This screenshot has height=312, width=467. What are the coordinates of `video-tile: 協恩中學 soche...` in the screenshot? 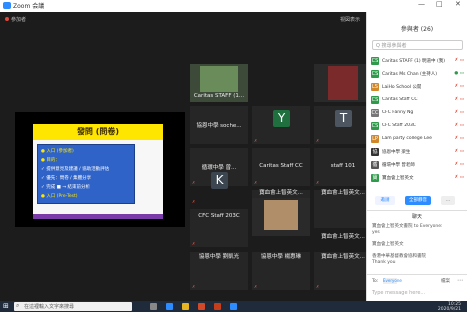 It's located at (219, 125).